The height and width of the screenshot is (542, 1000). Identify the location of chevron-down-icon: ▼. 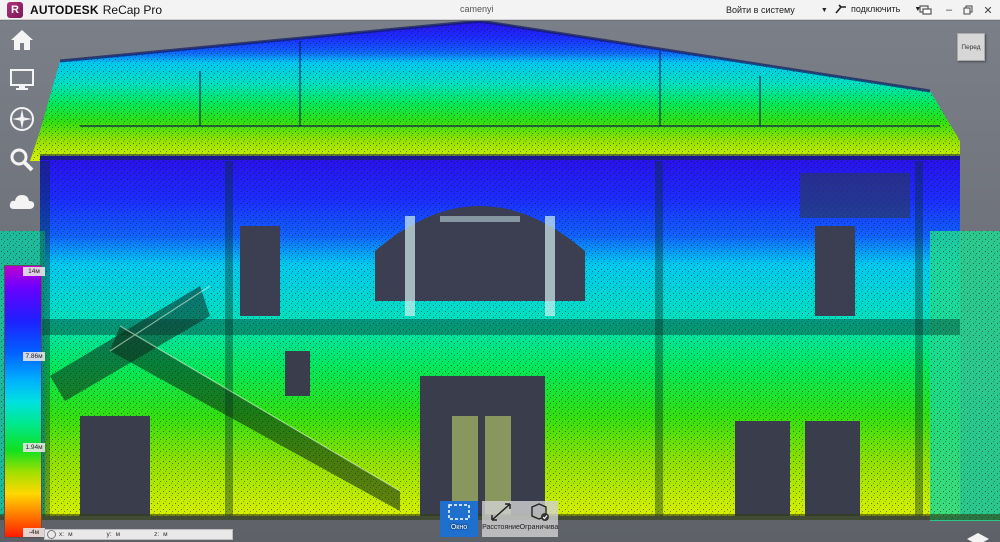
(824, 10).